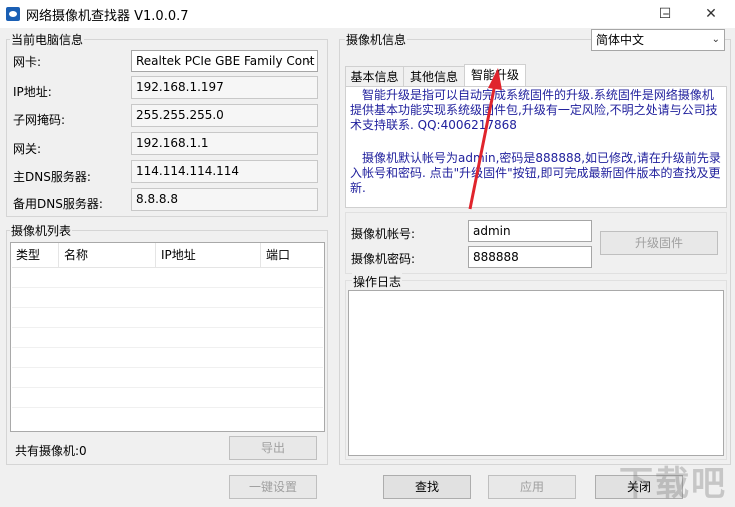 This screenshot has height=507, width=735. What do you see at coordinates (224, 199) in the screenshot?
I see `dns2-field: 8.8.8.8` at bounding box center [224, 199].